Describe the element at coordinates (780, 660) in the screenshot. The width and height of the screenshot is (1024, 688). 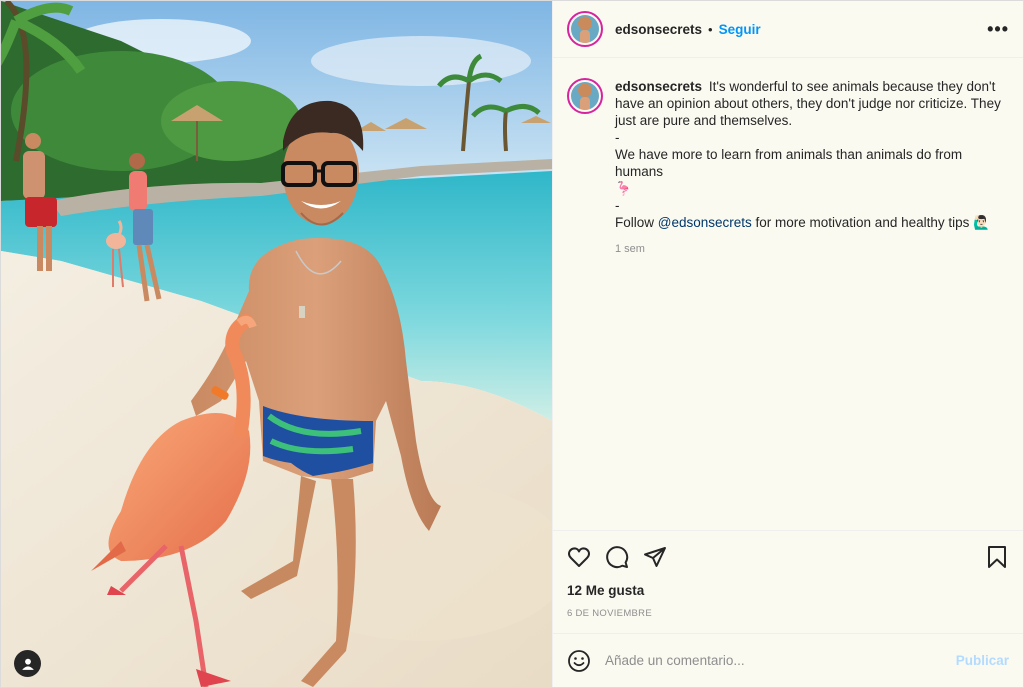
I see `comment-input` at that location.